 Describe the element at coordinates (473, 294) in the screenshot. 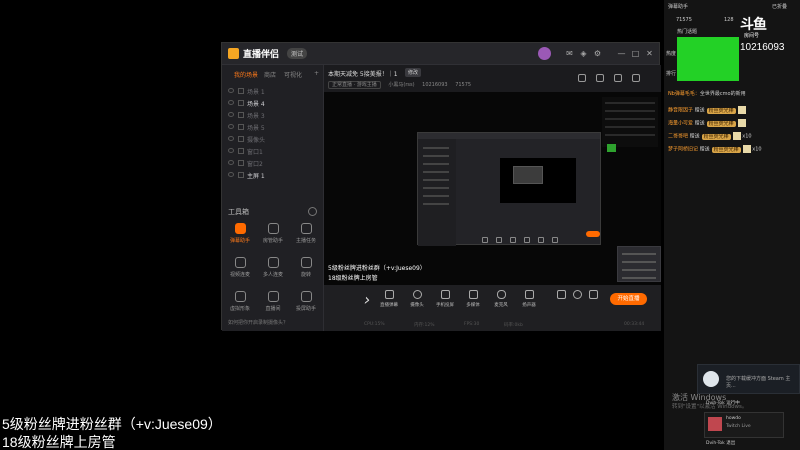

I see `media-icon` at that location.